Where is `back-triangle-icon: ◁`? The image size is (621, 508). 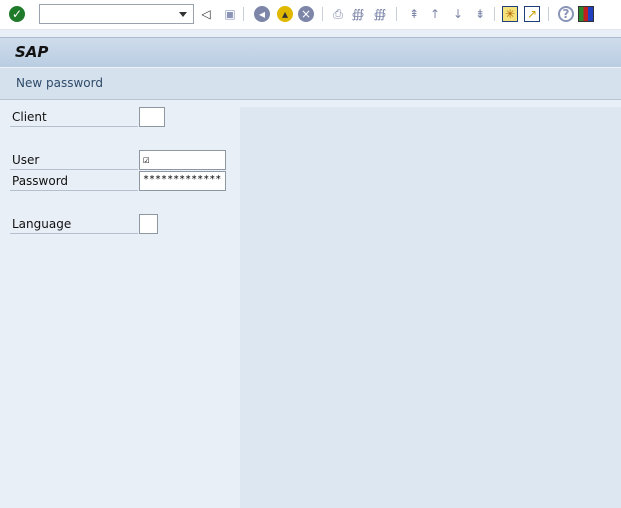 back-triangle-icon: ◁ is located at coordinates (206, 14).